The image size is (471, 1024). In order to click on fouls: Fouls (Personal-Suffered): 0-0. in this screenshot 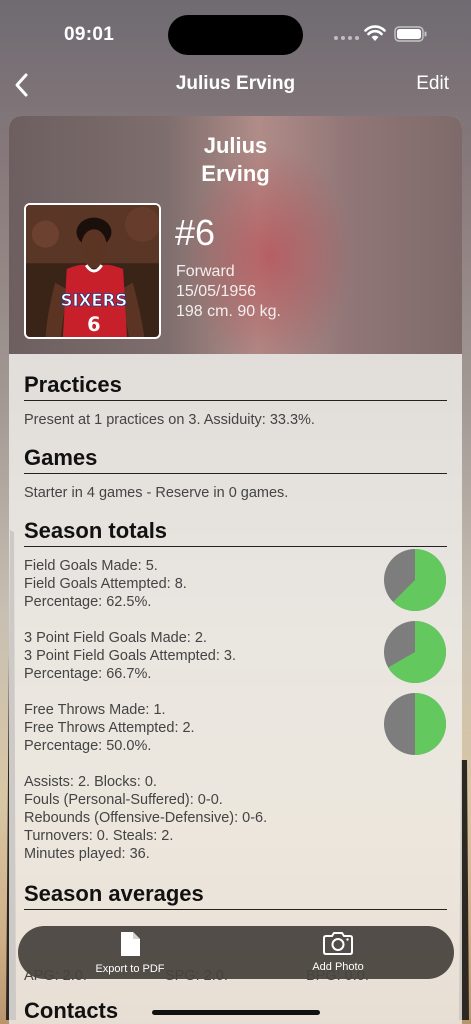, I will do `click(123, 800)`.